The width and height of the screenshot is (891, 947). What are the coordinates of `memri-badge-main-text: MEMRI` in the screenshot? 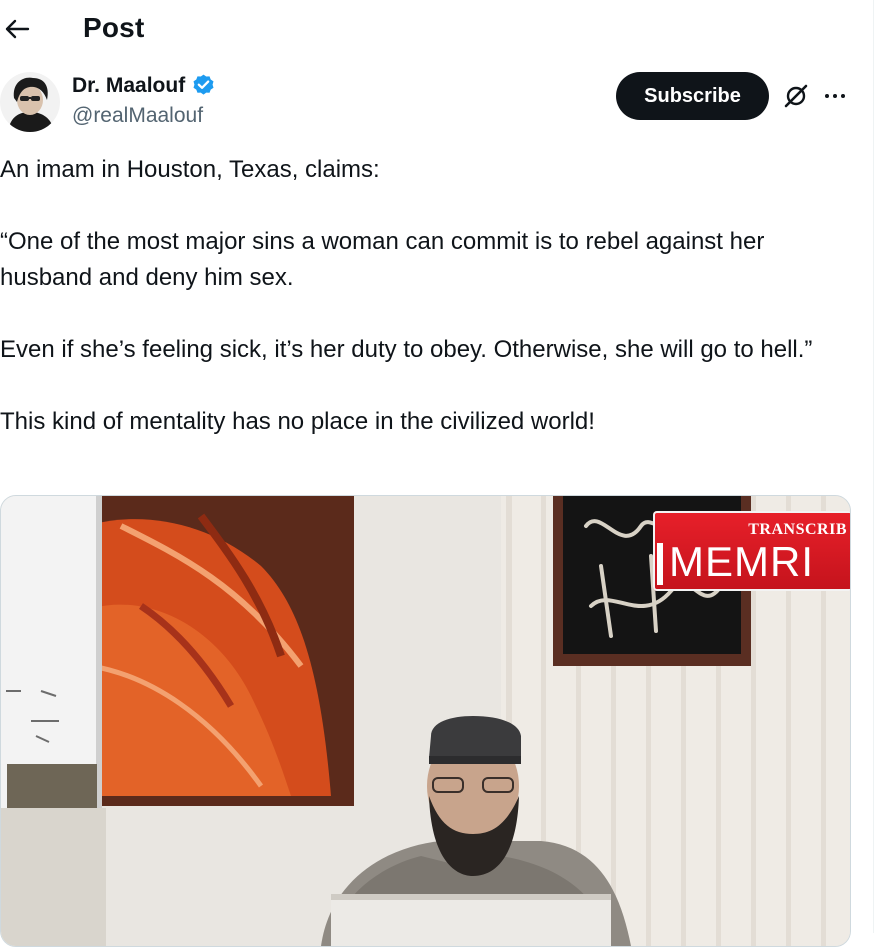 It's located at (741, 561).